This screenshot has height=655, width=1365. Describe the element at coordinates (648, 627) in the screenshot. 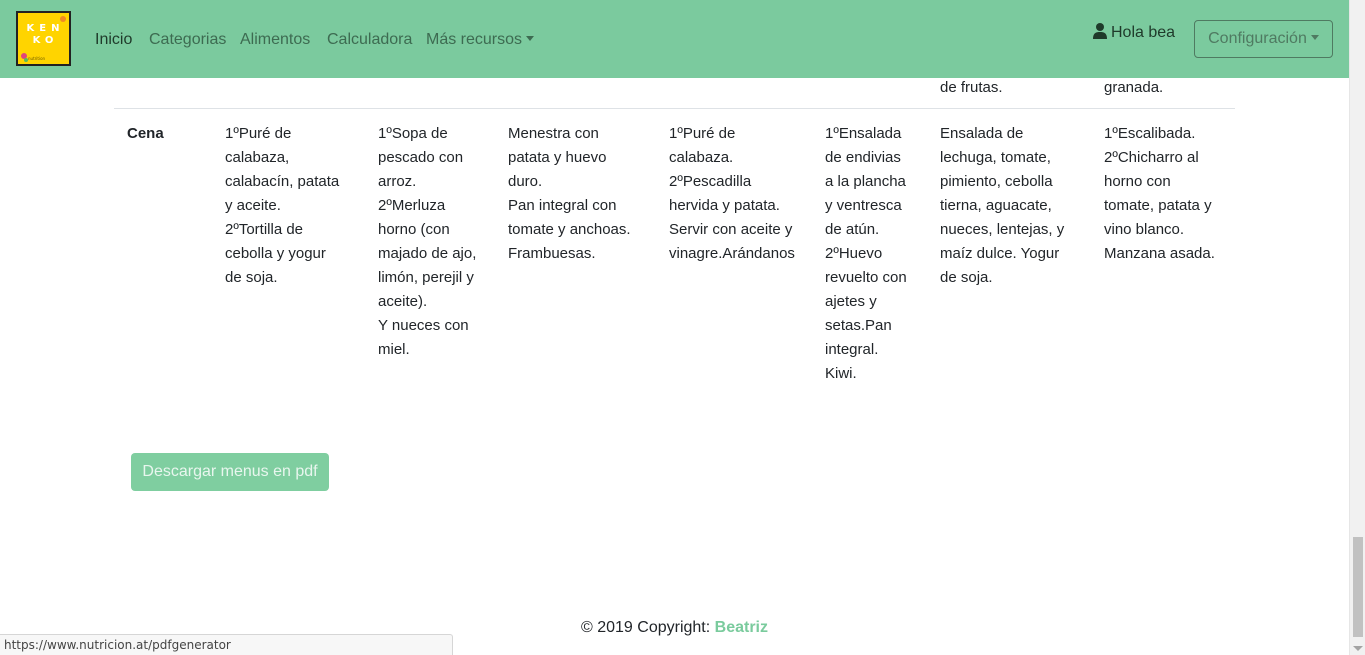

I see `footer-copyright: © 2019 Copyright:` at that location.